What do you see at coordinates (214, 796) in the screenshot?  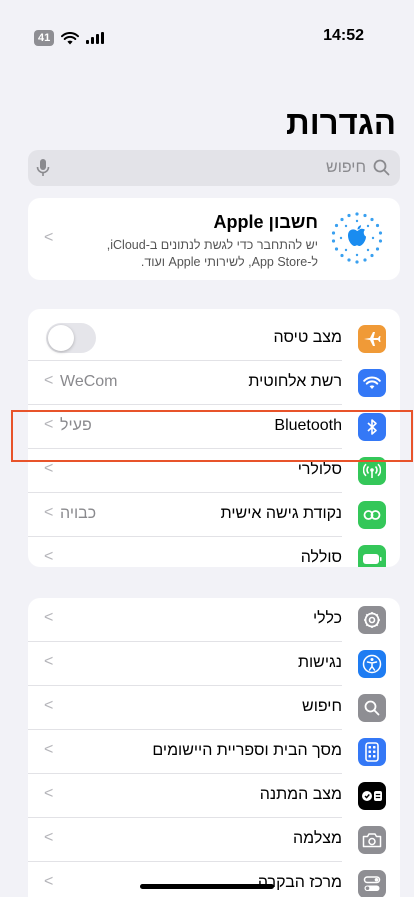 I see `settings-row-standby: מצב המתנה <` at bounding box center [214, 796].